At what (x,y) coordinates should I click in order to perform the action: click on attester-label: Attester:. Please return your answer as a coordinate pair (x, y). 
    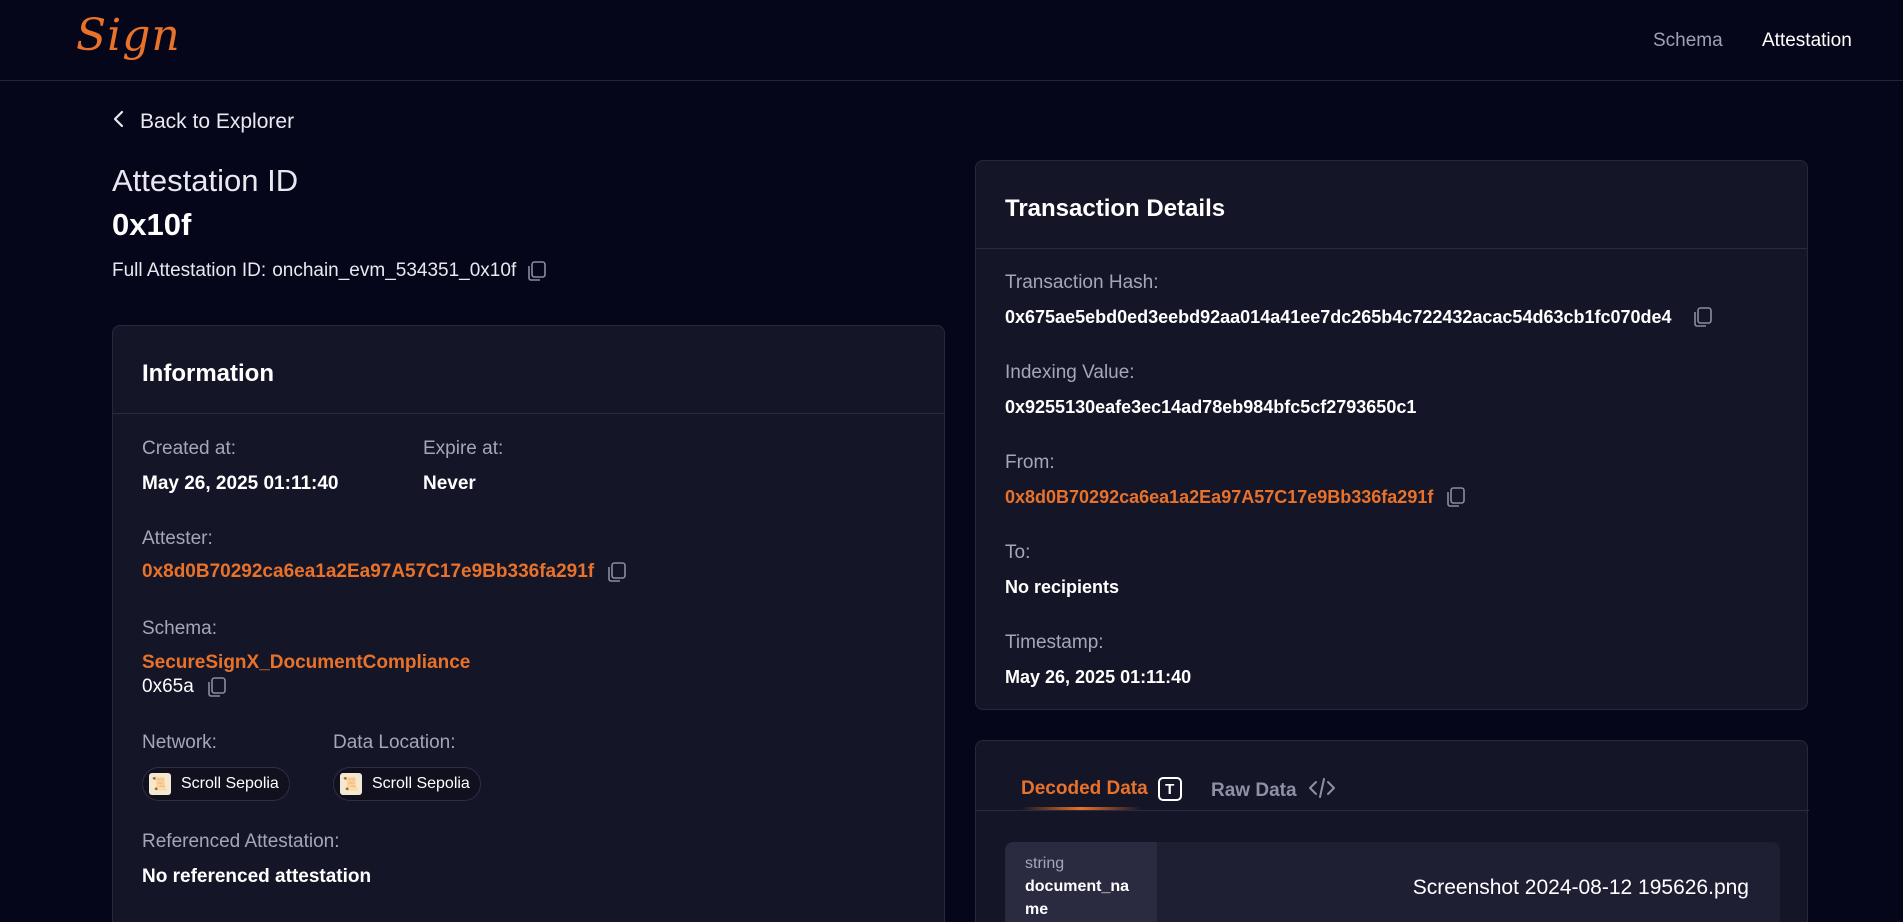
    Looking at the image, I should click on (177, 538).